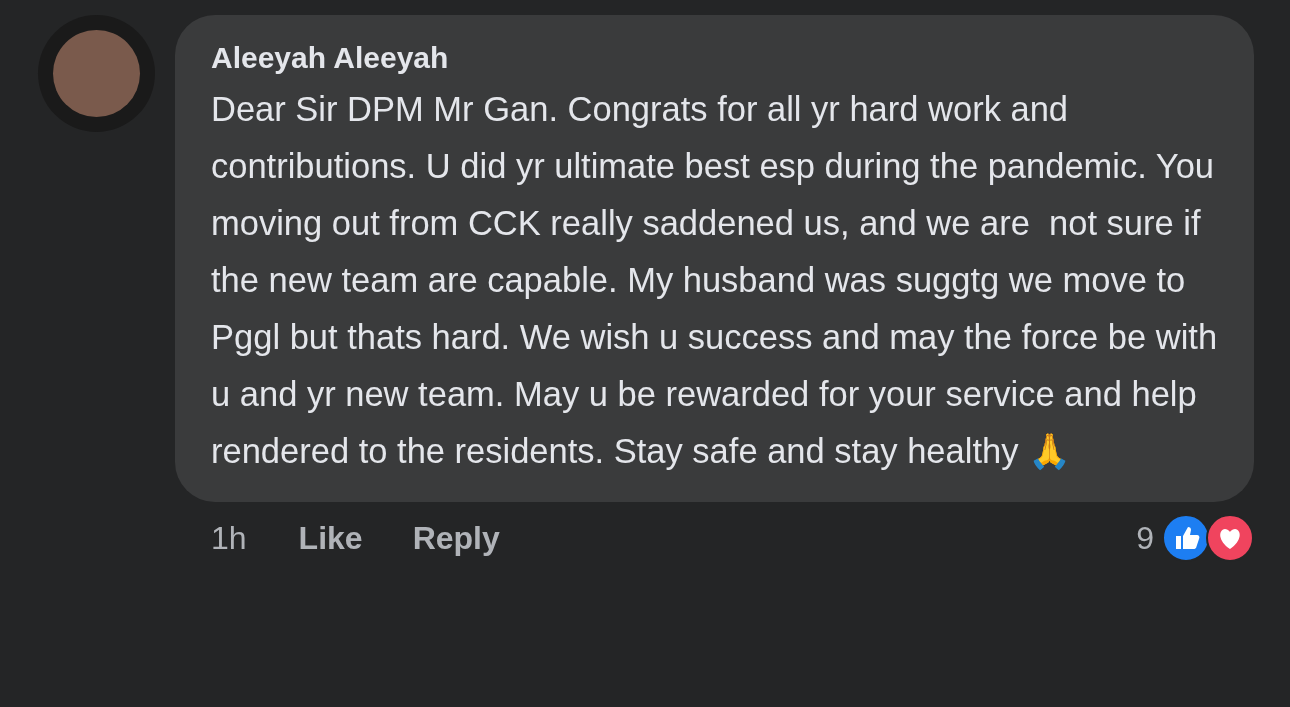 Image resolution: width=1290 pixels, height=707 pixels. I want to click on thumbs-up-icon, so click(1186, 538).